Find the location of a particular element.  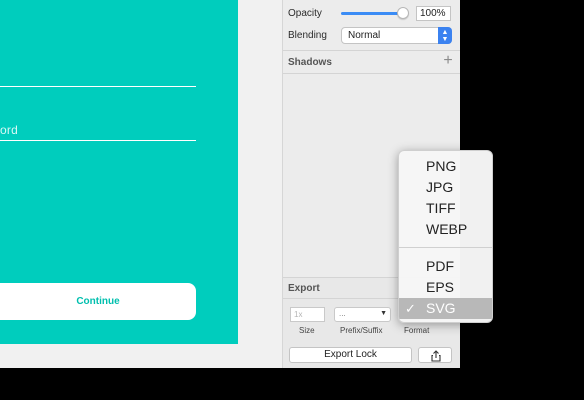

shadows-title: Shadows is located at coordinates (310, 62).